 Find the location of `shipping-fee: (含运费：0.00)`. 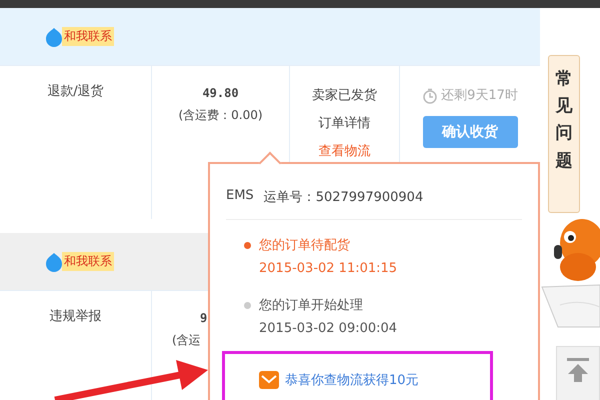

shipping-fee: (含运费：0.00) is located at coordinates (220, 115).